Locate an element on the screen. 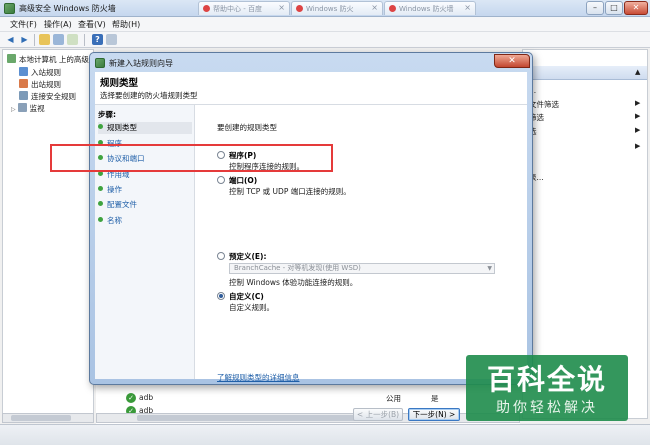 Image resolution: width=650 pixels, height=445 pixels. tree-item-connection-security: 连接安全规则 is located at coordinates (47, 96).